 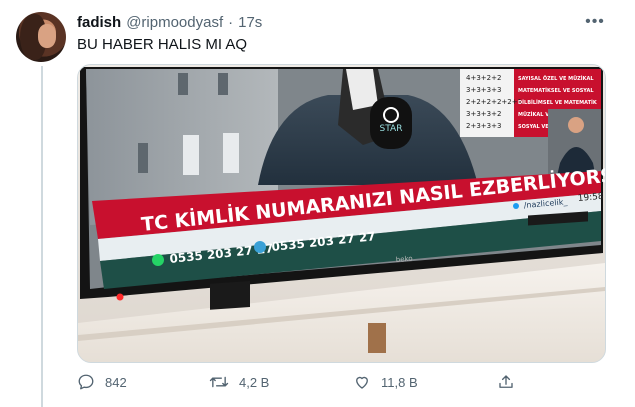 I want to click on display-name: fadish, so click(x=99, y=22).